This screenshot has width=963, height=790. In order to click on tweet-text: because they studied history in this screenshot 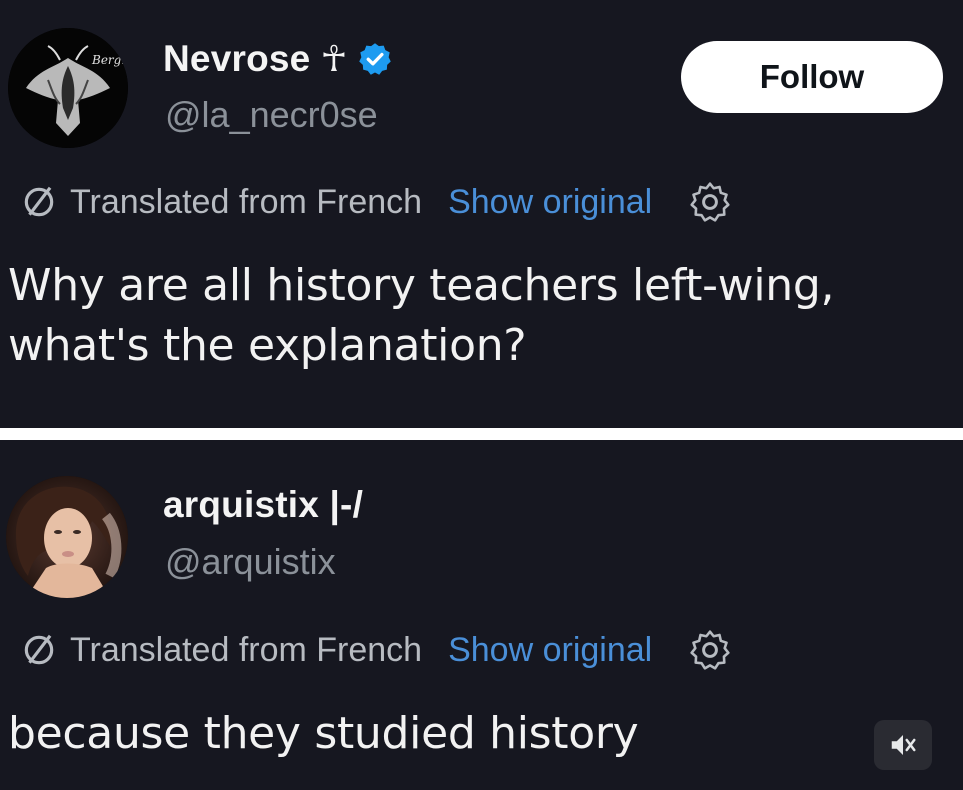, I will do `click(323, 734)`.